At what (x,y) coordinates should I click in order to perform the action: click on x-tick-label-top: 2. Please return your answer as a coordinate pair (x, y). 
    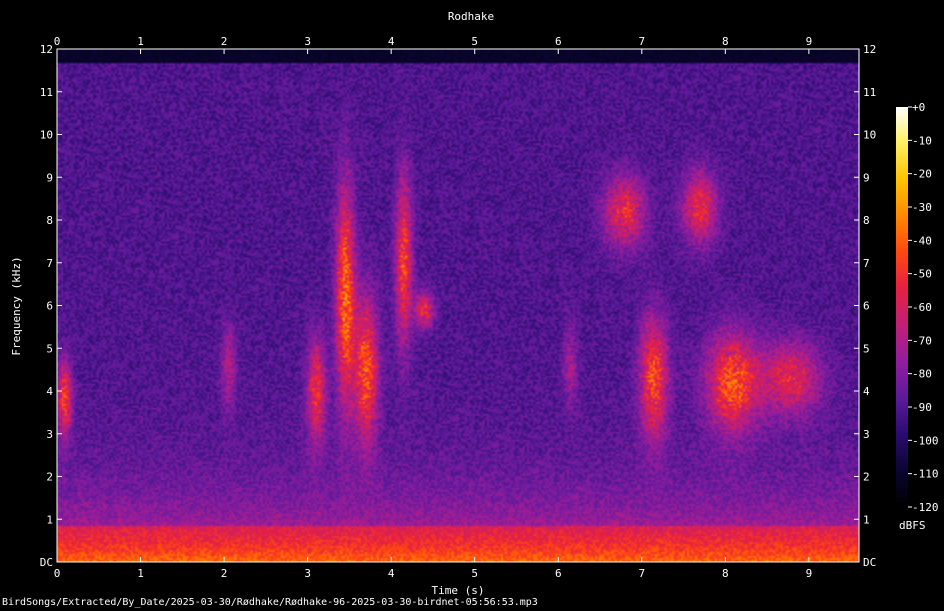
    Looking at the image, I should click on (224, 41).